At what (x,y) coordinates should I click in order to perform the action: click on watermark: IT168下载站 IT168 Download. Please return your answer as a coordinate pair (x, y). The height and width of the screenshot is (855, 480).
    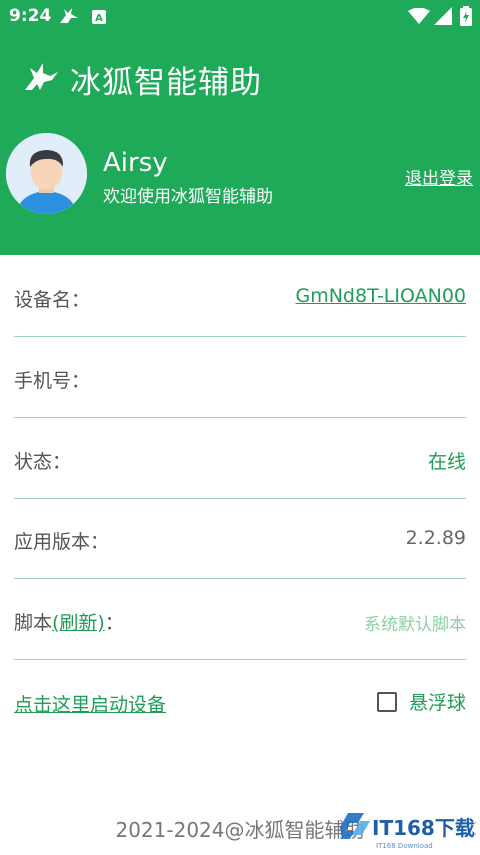
    Looking at the image, I should click on (408, 828).